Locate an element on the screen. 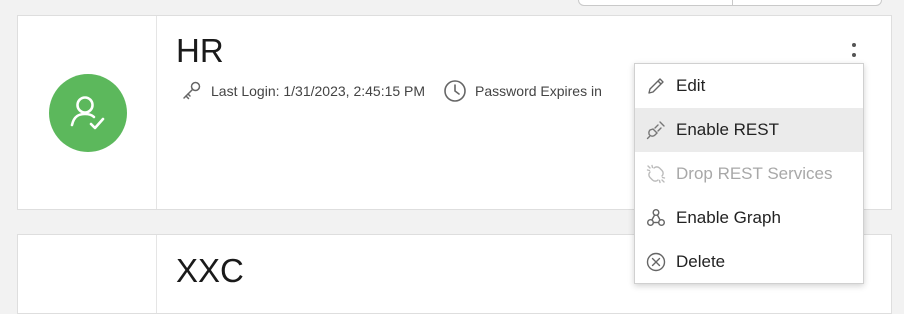 This screenshot has width=904, height=314. menu-item-label: Enable Graph is located at coordinates (728, 217).